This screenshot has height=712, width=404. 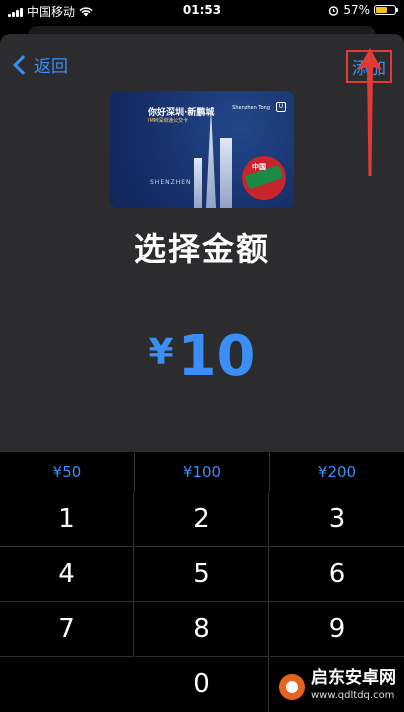 I want to click on key-3: 3, so click(x=337, y=519).